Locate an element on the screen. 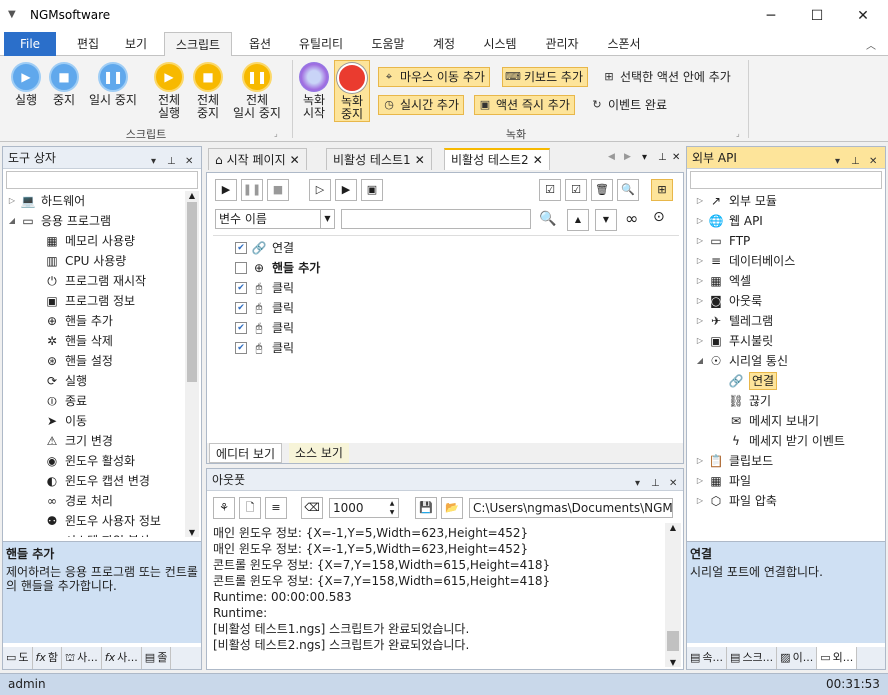 The width and height of the screenshot is (888, 695). api-serial-item: ⛓ 끊기 is located at coordinates (788, 401).